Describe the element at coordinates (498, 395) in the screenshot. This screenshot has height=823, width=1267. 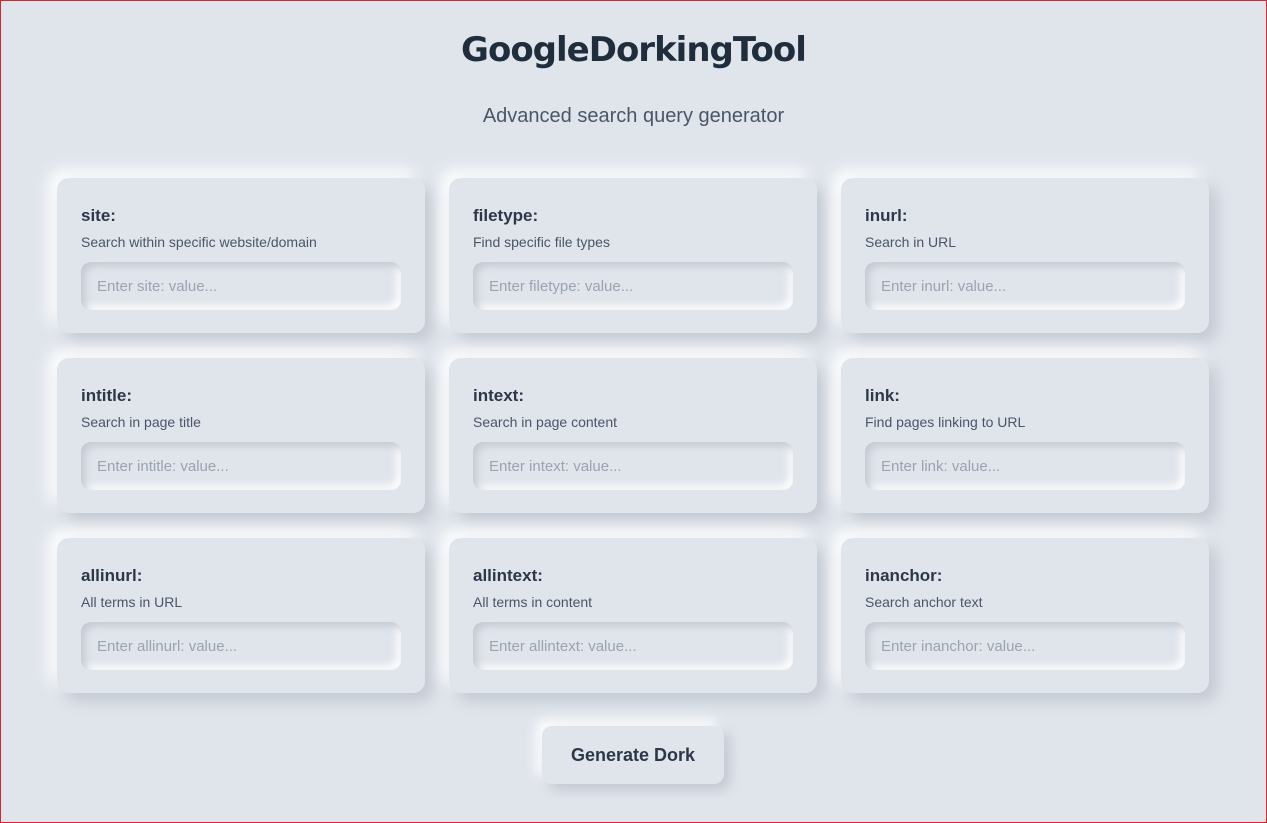
I see `operator-label: intext:` at that location.